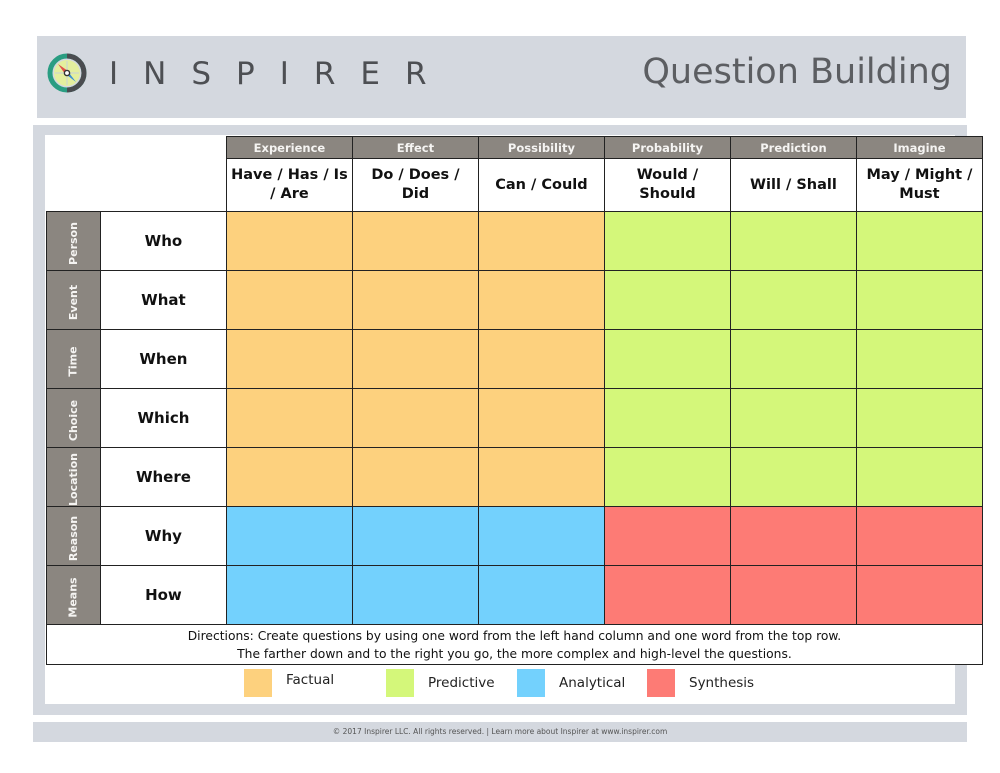  Describe the element at coordinates (541, 185) in the screenshot. I see `column-verbs: Can / Could` at that location.